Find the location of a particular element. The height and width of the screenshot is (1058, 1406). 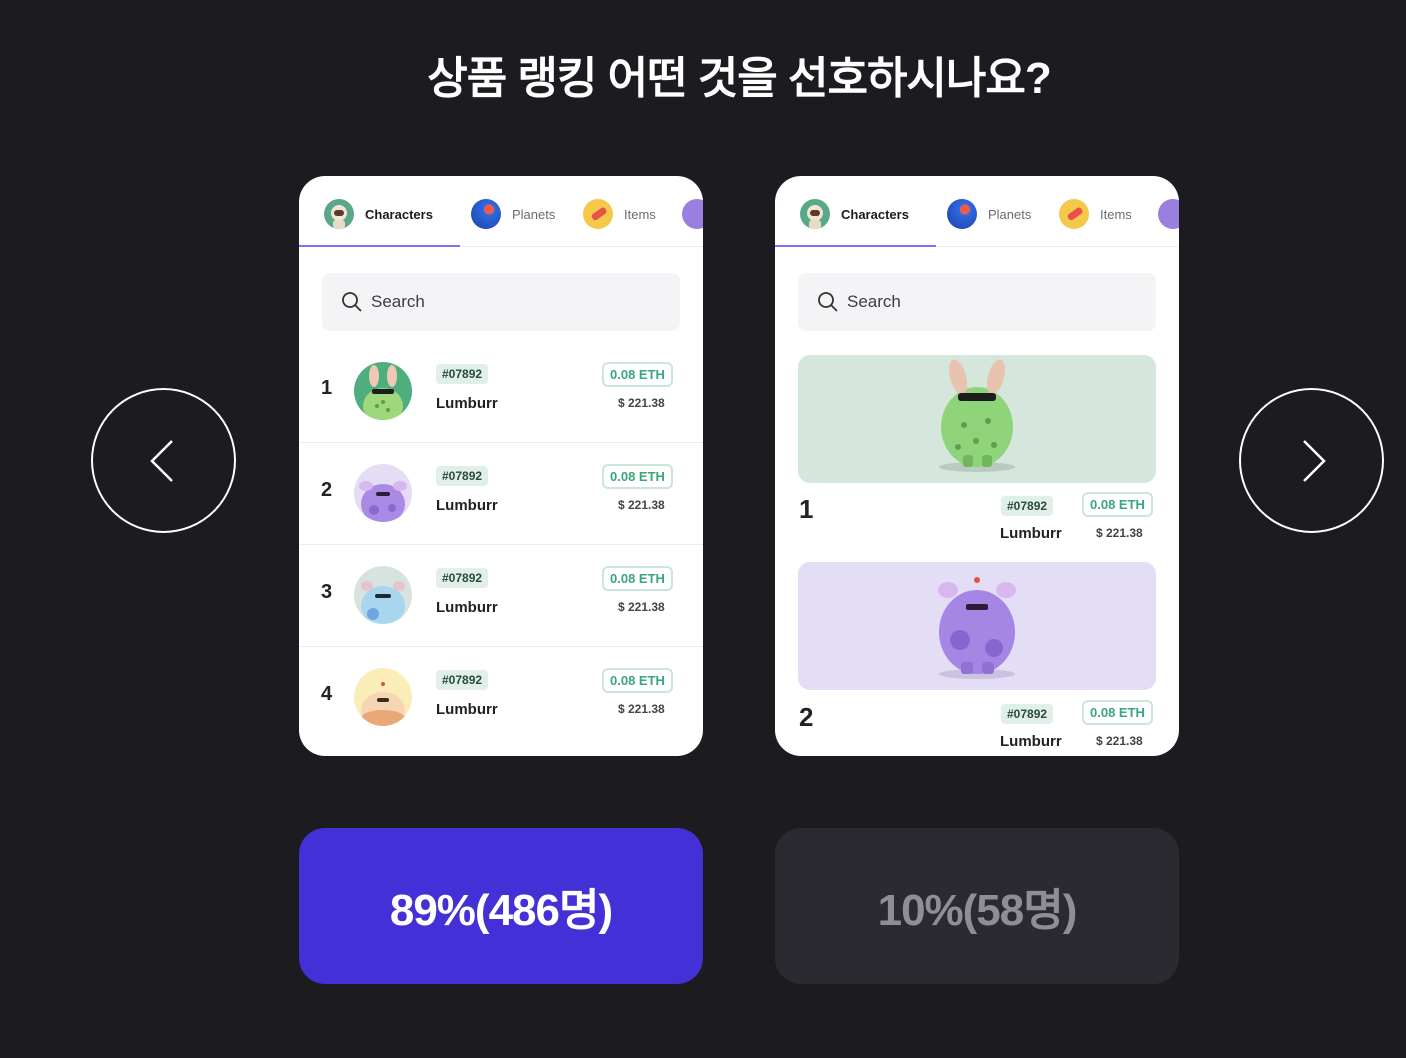

list-item: 4 #07892 Lumburr 0.08 ETH $ 221.38 is located at coordinates (501, 697).